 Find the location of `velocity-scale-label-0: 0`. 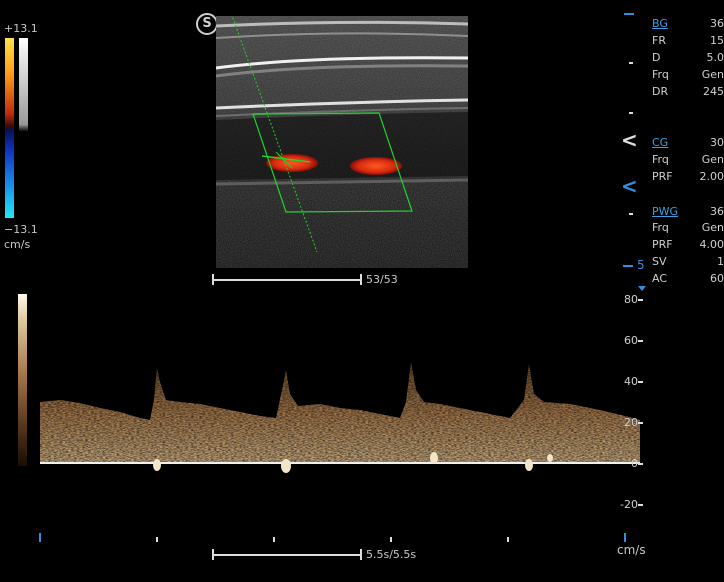

velocity-scale-label-0: 0 is located at coordinates (634, 463).